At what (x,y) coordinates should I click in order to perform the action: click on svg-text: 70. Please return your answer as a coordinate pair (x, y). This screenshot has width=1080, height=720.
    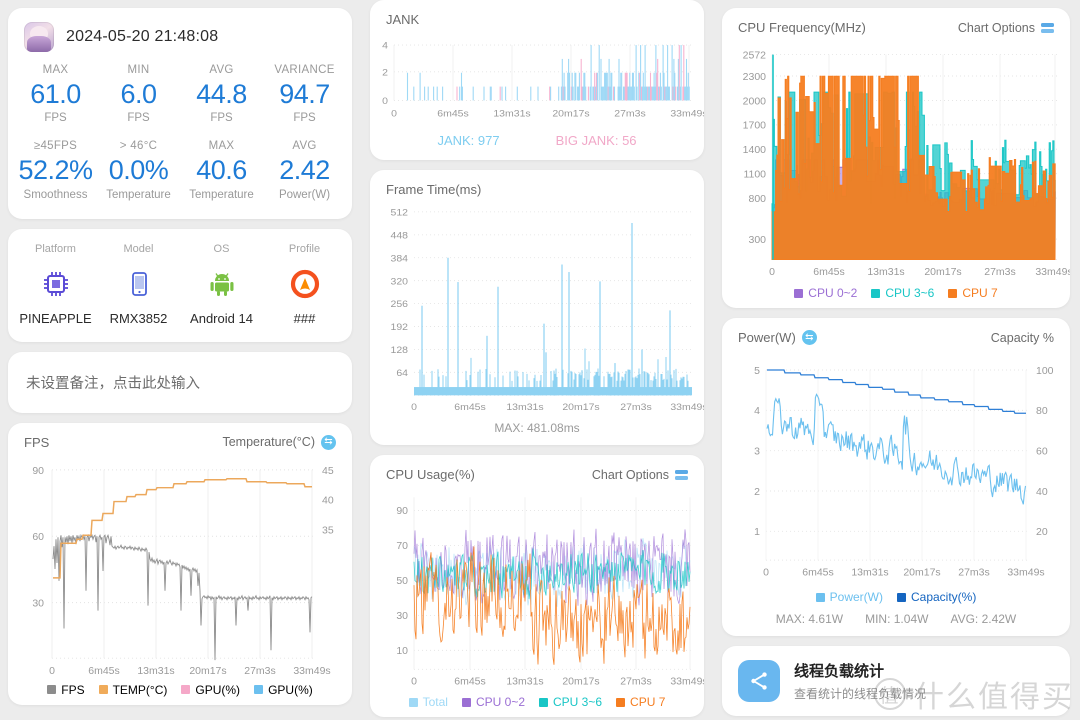
    Looking at the image, I should click on (402, 546).